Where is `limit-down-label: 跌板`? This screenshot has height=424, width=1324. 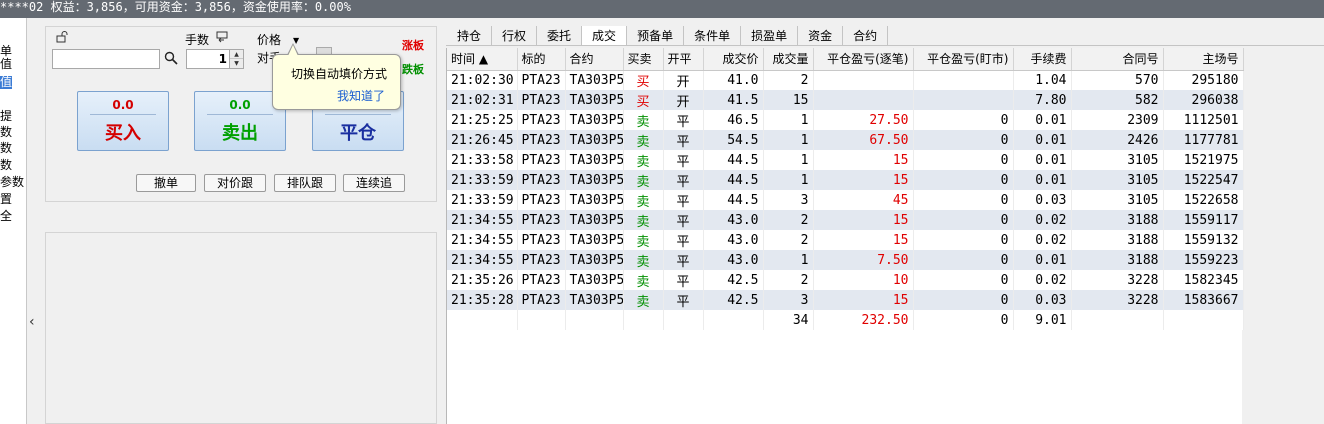
limit-down-label: 跌板 is located at coordinates (413, 69).